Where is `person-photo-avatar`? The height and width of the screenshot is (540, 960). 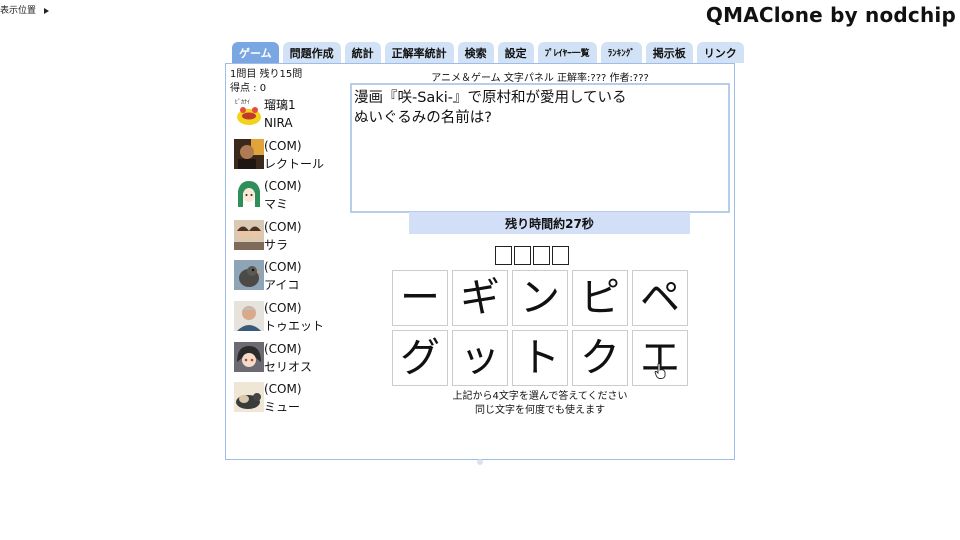 person-photo-avatar is located at coordinates (249, 315).